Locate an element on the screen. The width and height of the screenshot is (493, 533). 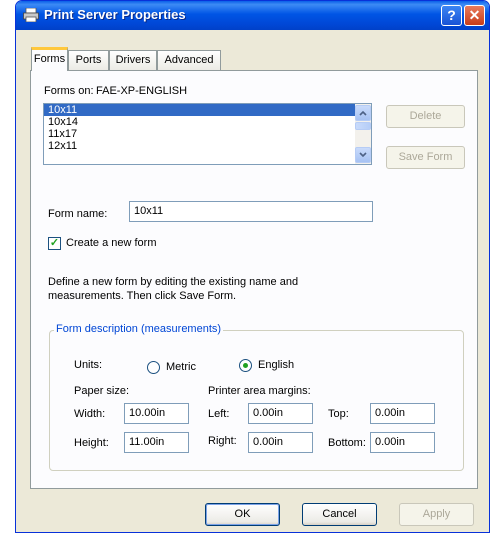
list-item: 10x14 is located at coordinates (207, 122).